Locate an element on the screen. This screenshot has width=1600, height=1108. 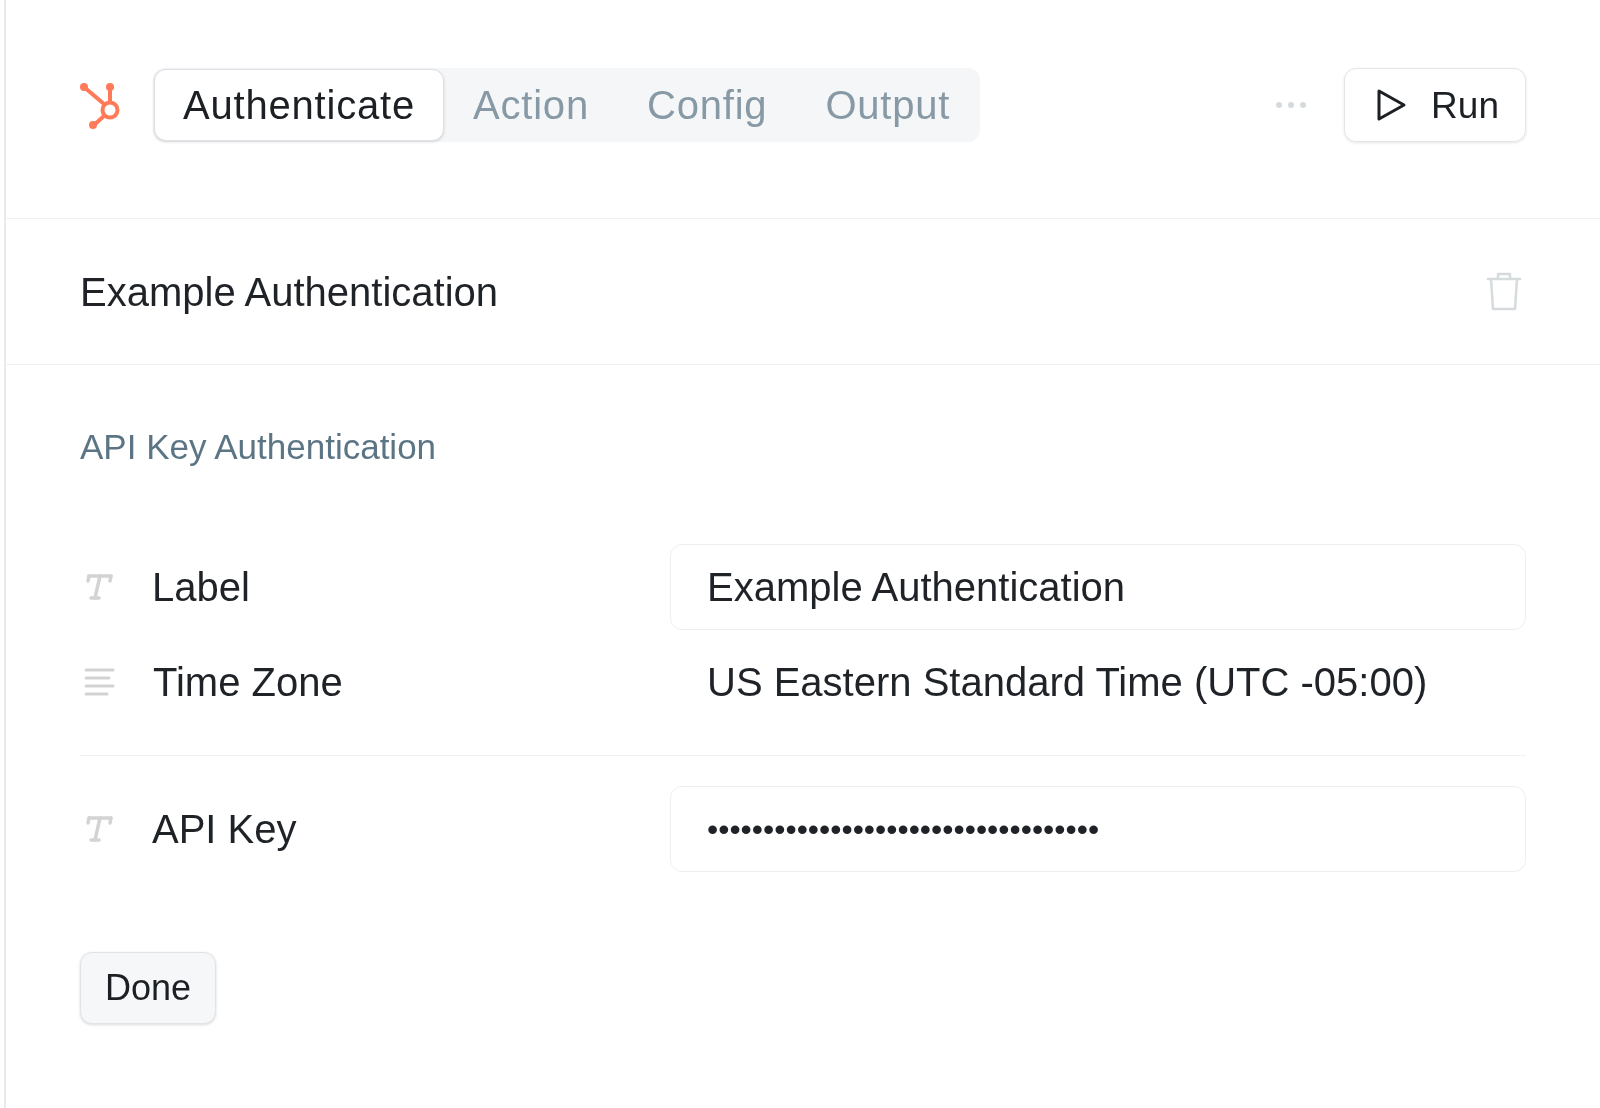
more-icon is located at coordinates (1291, 105).